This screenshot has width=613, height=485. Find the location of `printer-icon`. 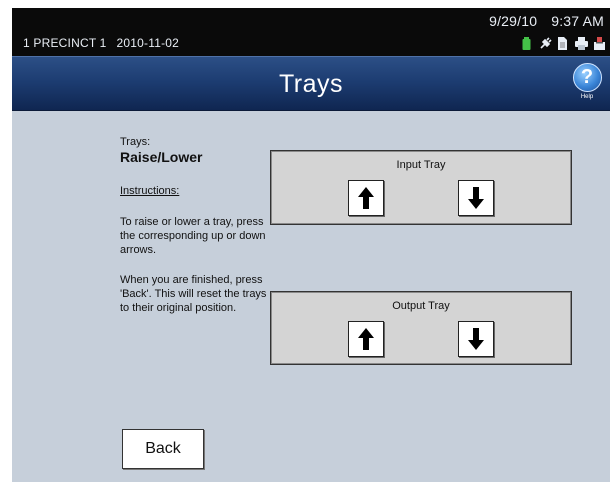

printer-icon is located at coordinates (581, 43).